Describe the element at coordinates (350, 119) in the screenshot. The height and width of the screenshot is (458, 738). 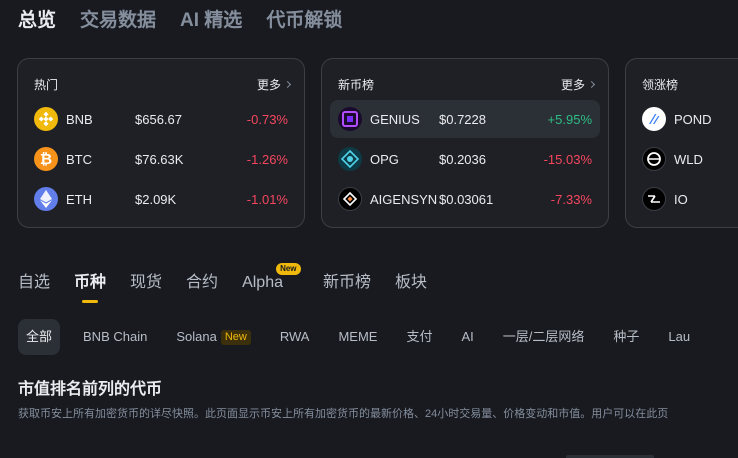
I see `genius-icon` at that location.